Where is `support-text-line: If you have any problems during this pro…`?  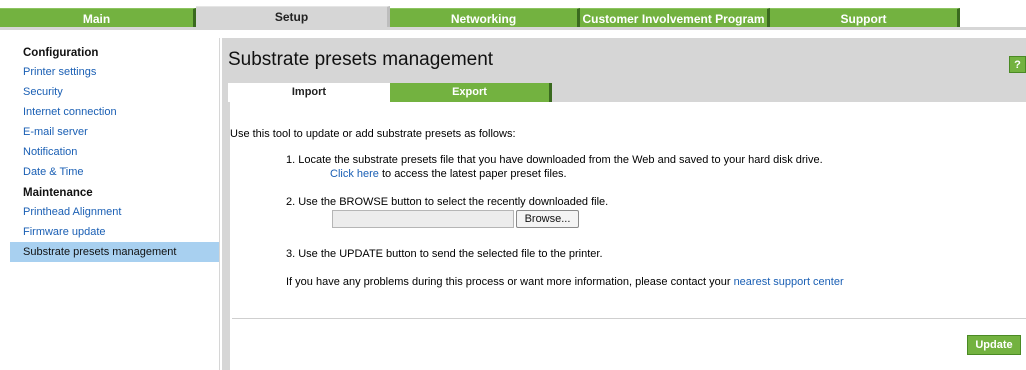
support-text-line: If you have any problems during this pro… is located at coordinates (565, 282).